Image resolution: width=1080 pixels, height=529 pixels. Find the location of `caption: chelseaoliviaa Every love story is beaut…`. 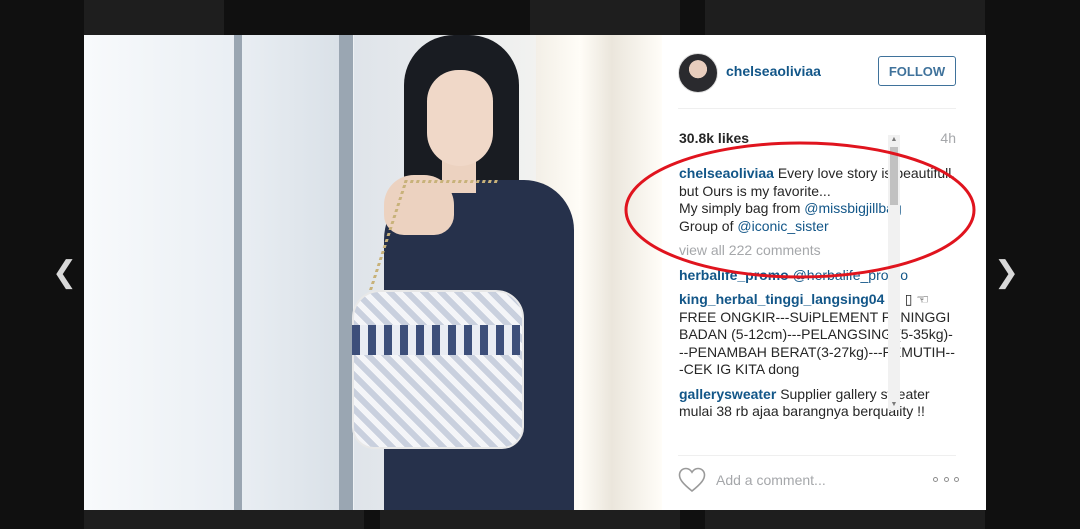

caption: chelseaoliviaa Every love story is beaut… is located at coordinates (818, 200).